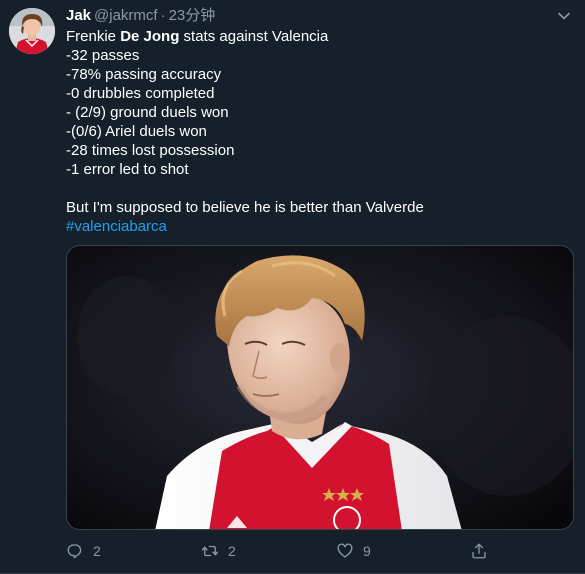  Describe the element at coordinates (192, 15) in the screenshot. I see `timestamp: 23分钟` at that location.